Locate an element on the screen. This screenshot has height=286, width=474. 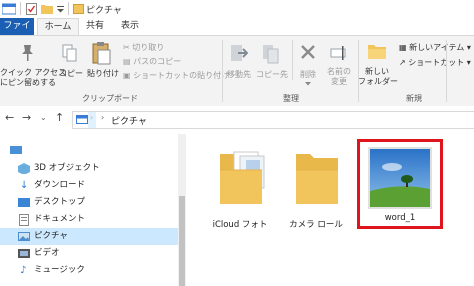
copy-path-button: ▤ パスのコピー is located at coordinates (152, 61).